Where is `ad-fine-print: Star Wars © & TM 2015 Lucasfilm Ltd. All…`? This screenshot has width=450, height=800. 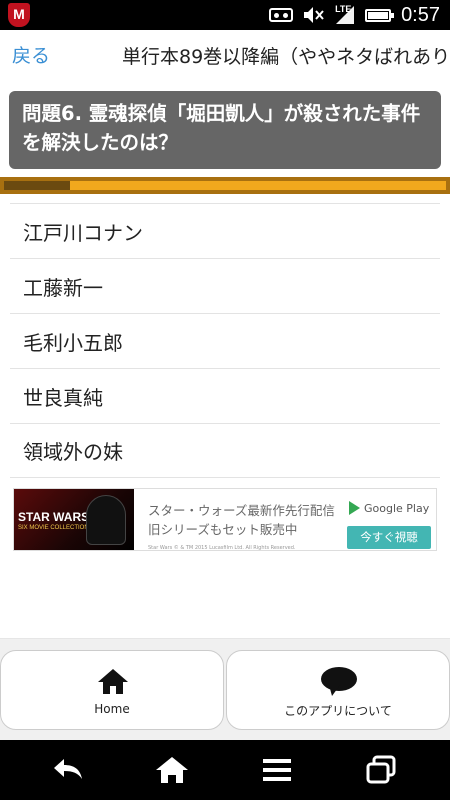 ad-fine-print: Star Wars © & TM 2015 Lucasfilm Ltd. All… is located at coordinates (222, 548).